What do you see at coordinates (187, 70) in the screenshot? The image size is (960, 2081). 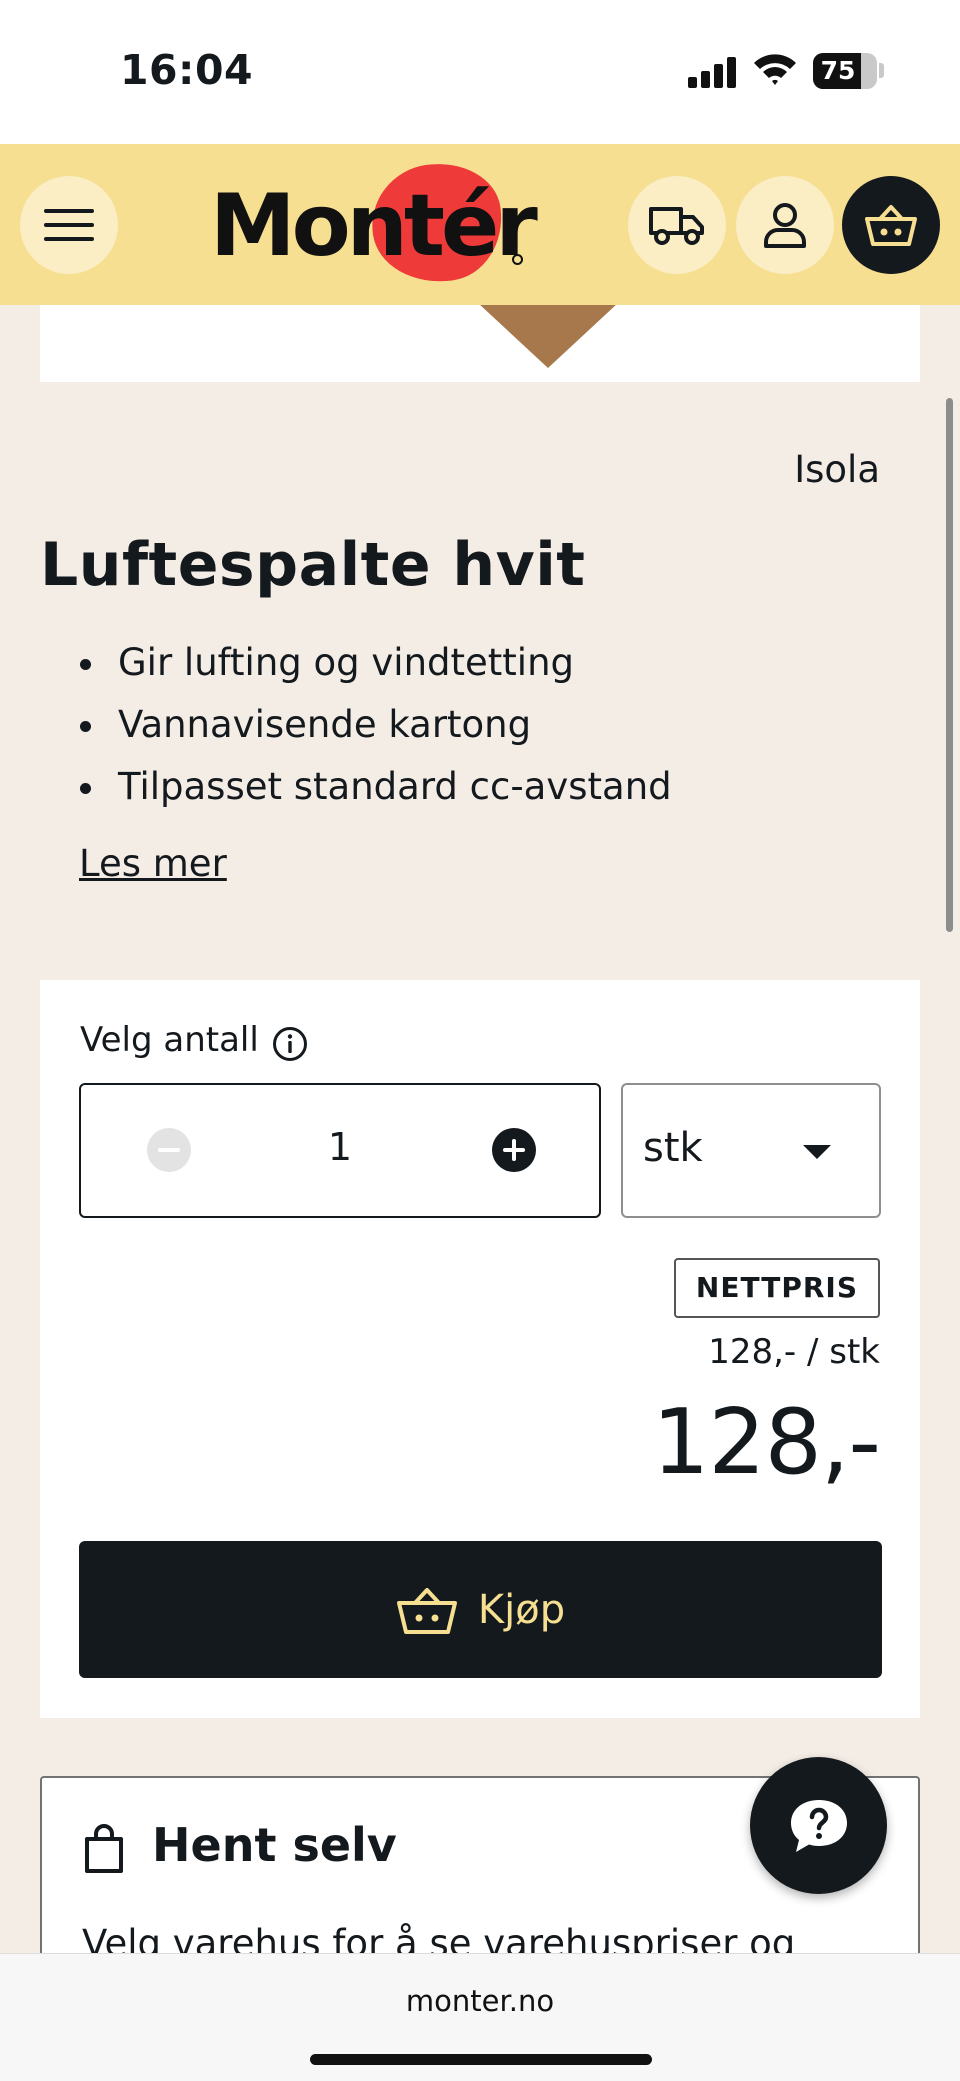 I see `status-time: 16:04` at bounding box center [187, 70].